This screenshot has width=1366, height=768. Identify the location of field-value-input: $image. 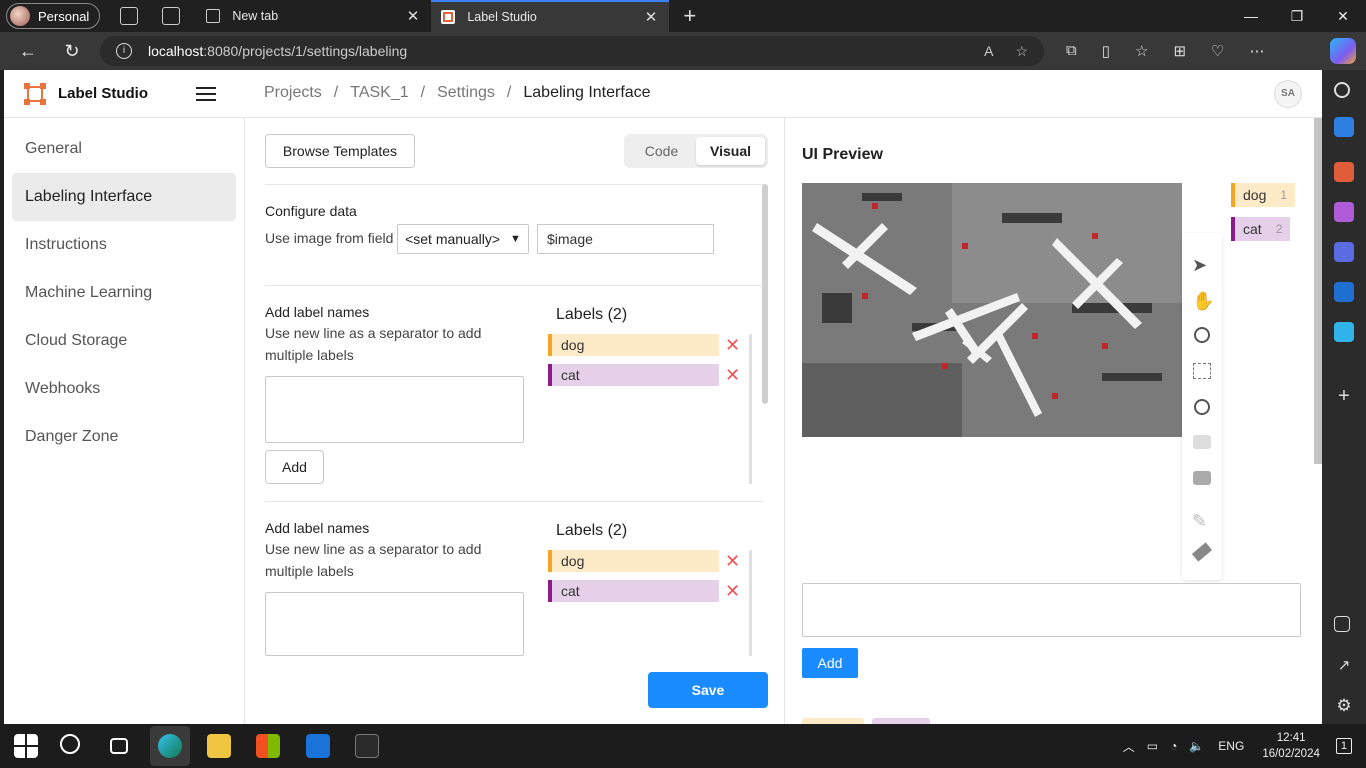
(625, 239).